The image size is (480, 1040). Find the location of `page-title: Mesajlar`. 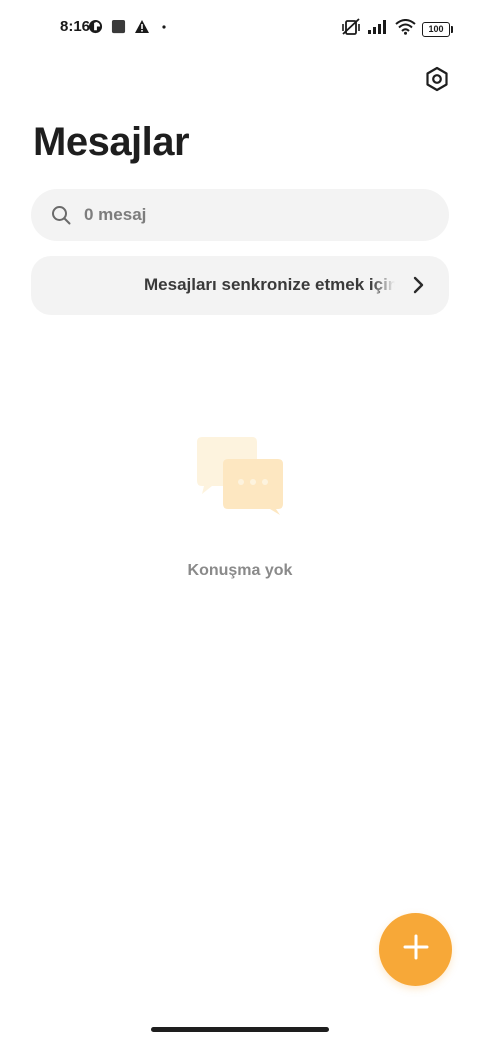

page-title: Mesajlar is located at coordinates (111, 142).